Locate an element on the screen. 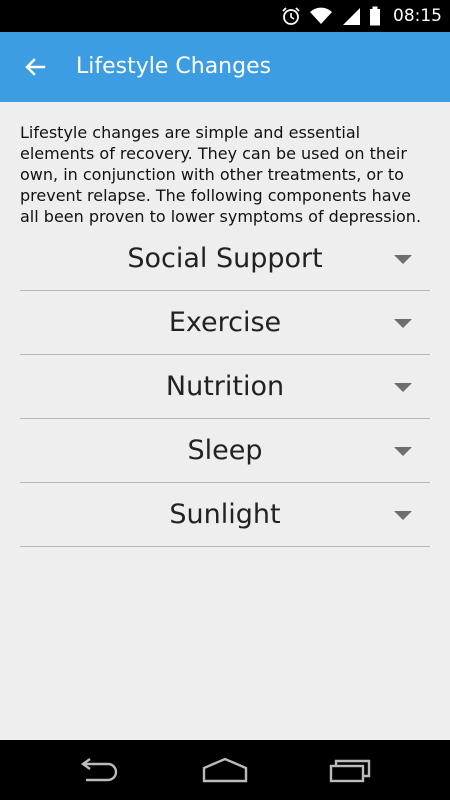  nav-back-button is located at coordinates (100, 770).